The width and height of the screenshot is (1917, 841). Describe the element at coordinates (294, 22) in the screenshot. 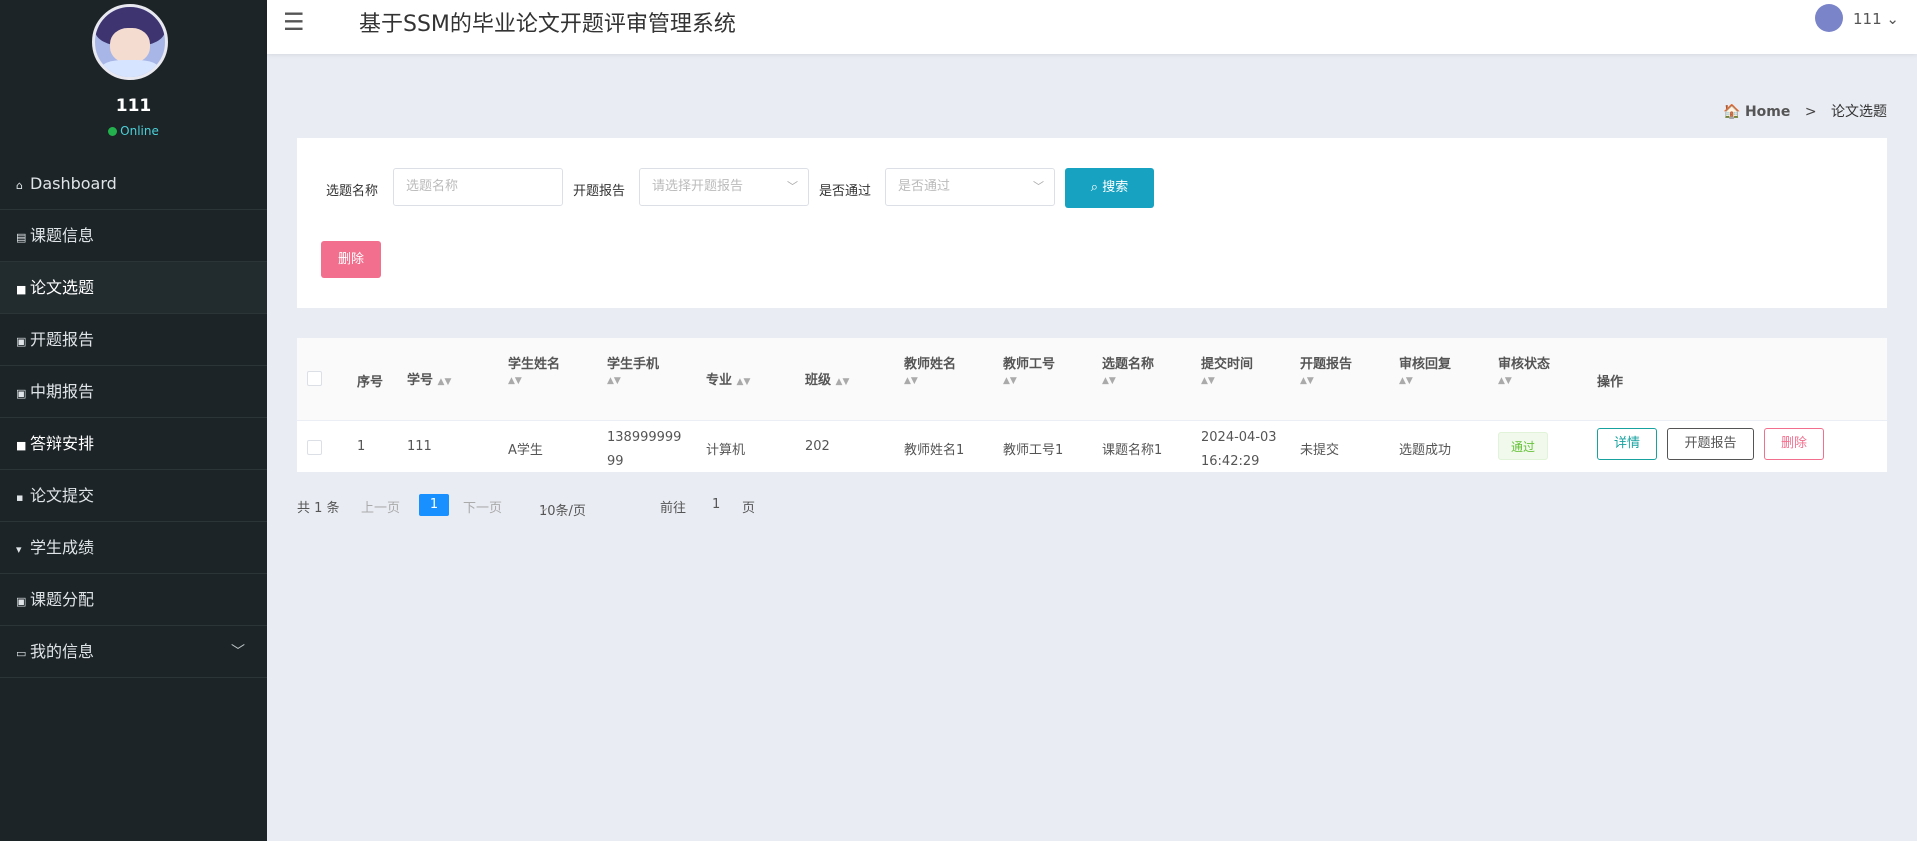

I see `menu-toggle-icon: ☰` at that location.